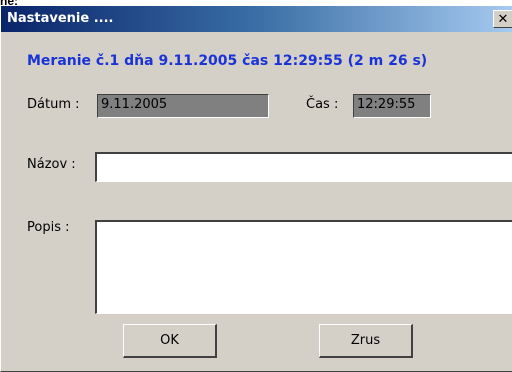 The height and width of the screenshot is (372, 512). What do you see at coordinates (322, 104) in the screenshot?
I see `cas-label: Čas :` at bounding box center [322, 104].